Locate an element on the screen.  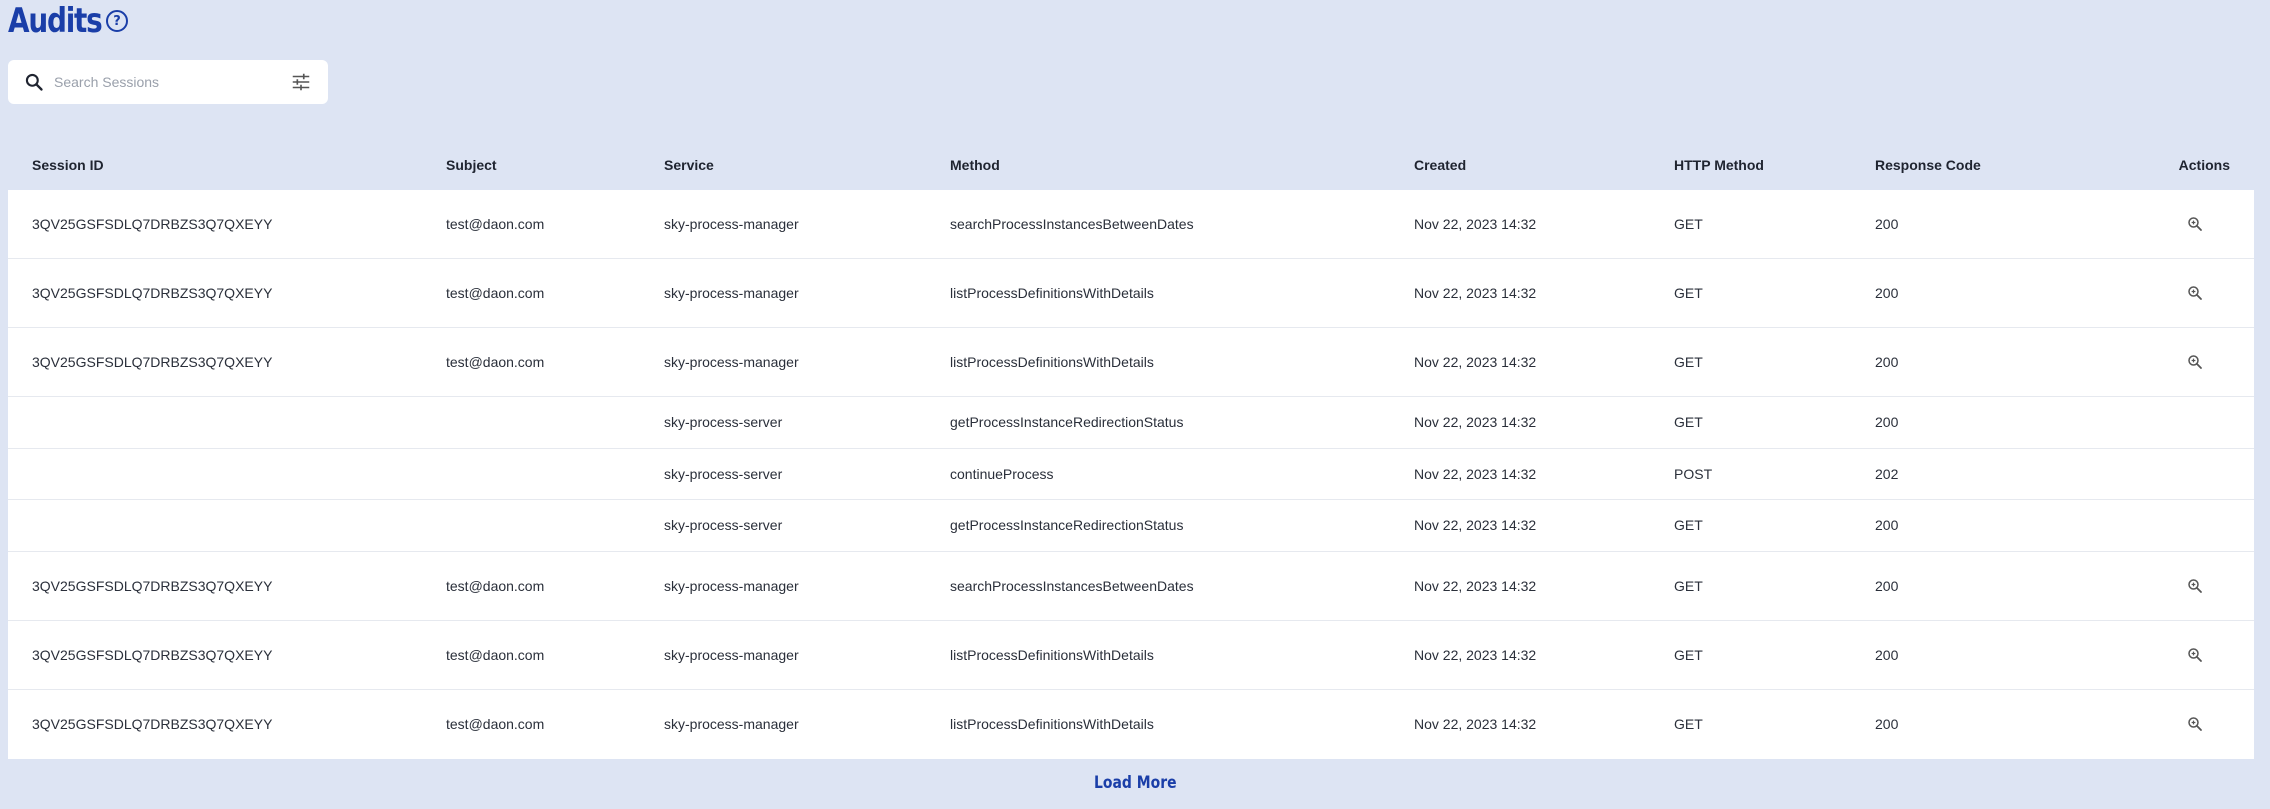
column-header-session-id: Session ID is located at coordinates (227, 165).